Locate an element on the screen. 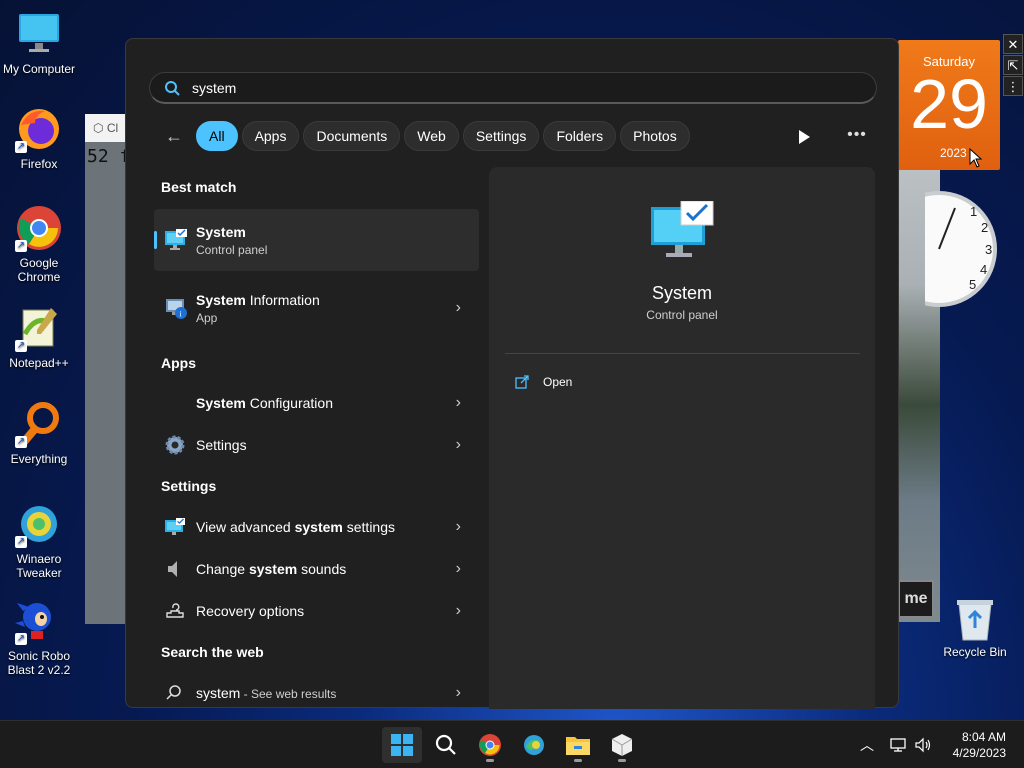 This screenshot has height=768, width=1024. result-title: System is located at coordinates (221, 231).